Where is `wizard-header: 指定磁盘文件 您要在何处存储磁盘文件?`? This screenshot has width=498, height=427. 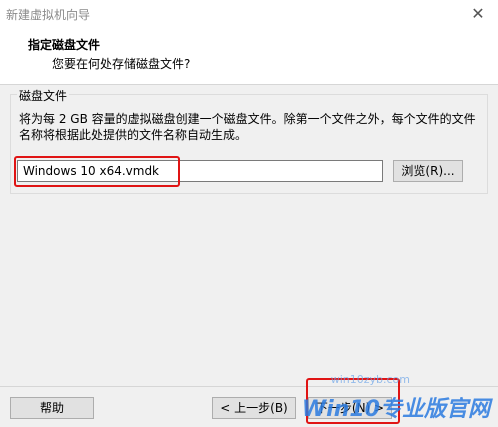 wizard-header: 指定磁盘文件 您要在何处存储磁盘文件? is located at coordinates (249, 56).